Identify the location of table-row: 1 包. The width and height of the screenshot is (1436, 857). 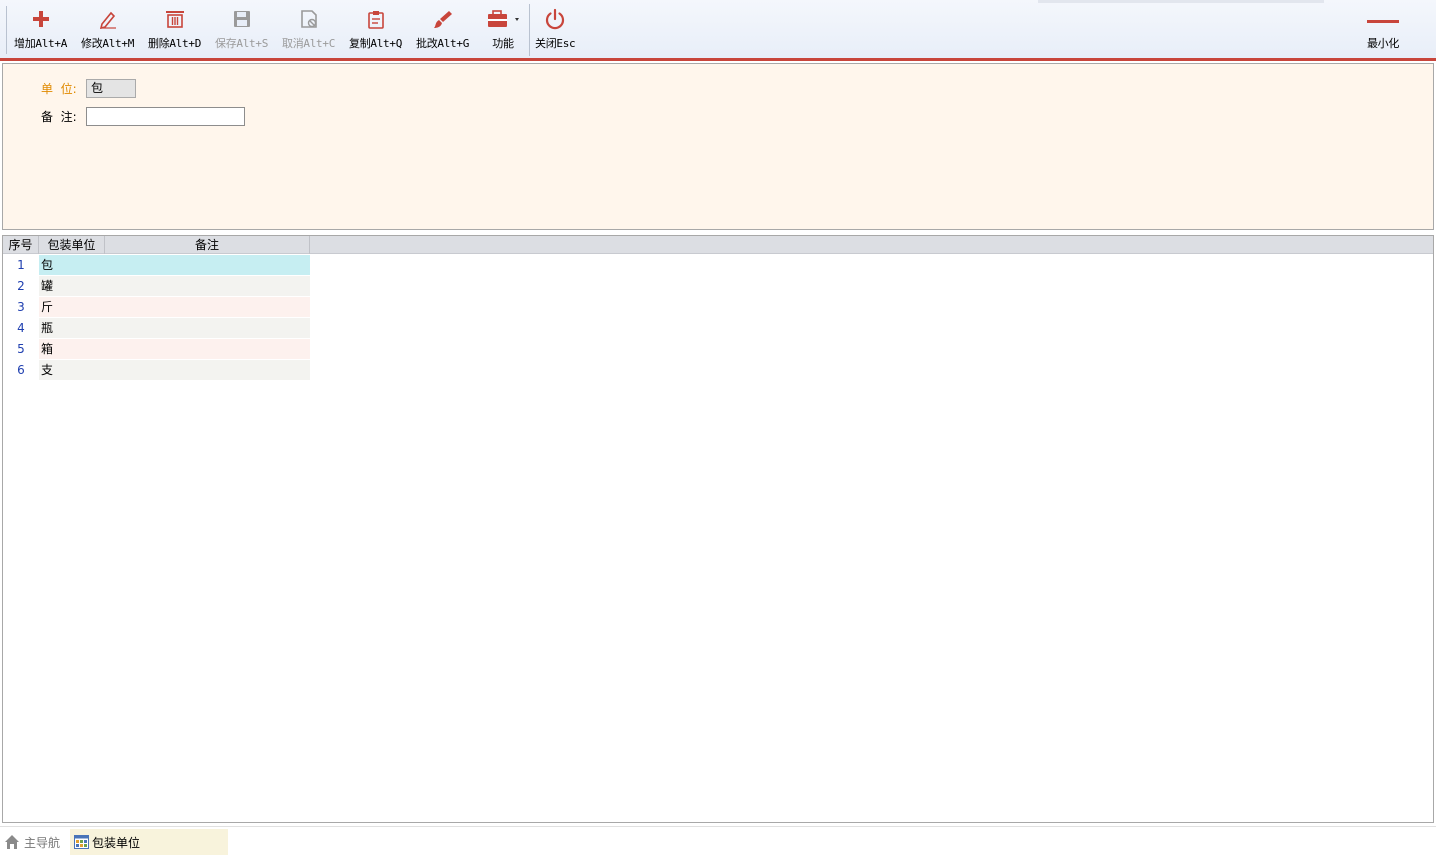
(156, 265).